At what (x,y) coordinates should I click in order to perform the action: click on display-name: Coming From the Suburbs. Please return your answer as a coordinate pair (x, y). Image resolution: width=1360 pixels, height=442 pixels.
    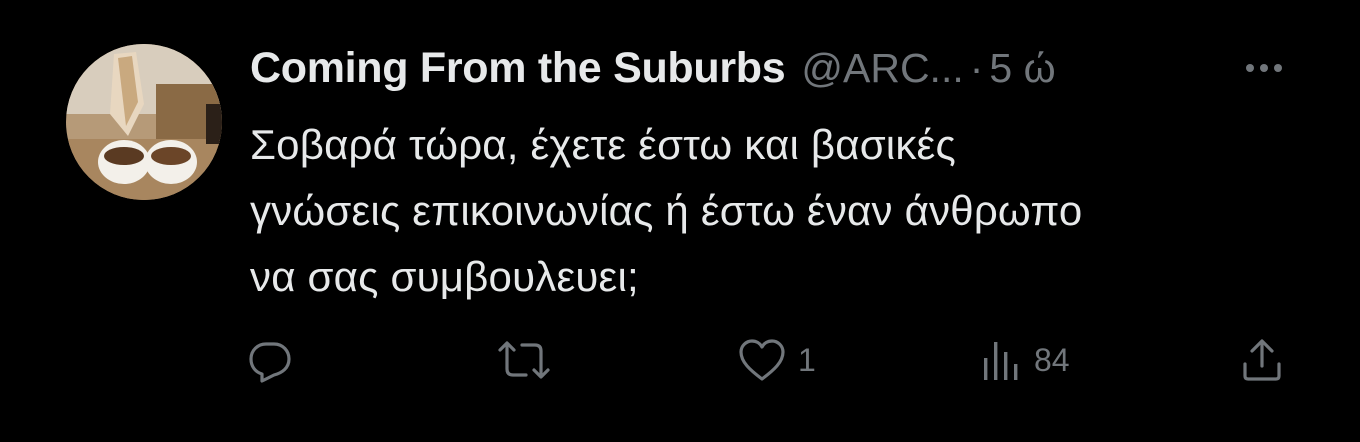
    Looking at the image, I should click on (518, 68).